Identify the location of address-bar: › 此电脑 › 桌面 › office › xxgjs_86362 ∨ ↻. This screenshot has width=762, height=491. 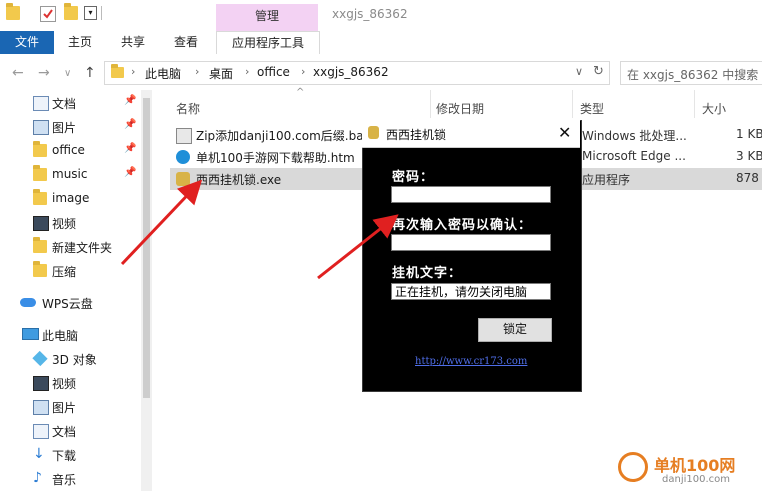
(357, 73).